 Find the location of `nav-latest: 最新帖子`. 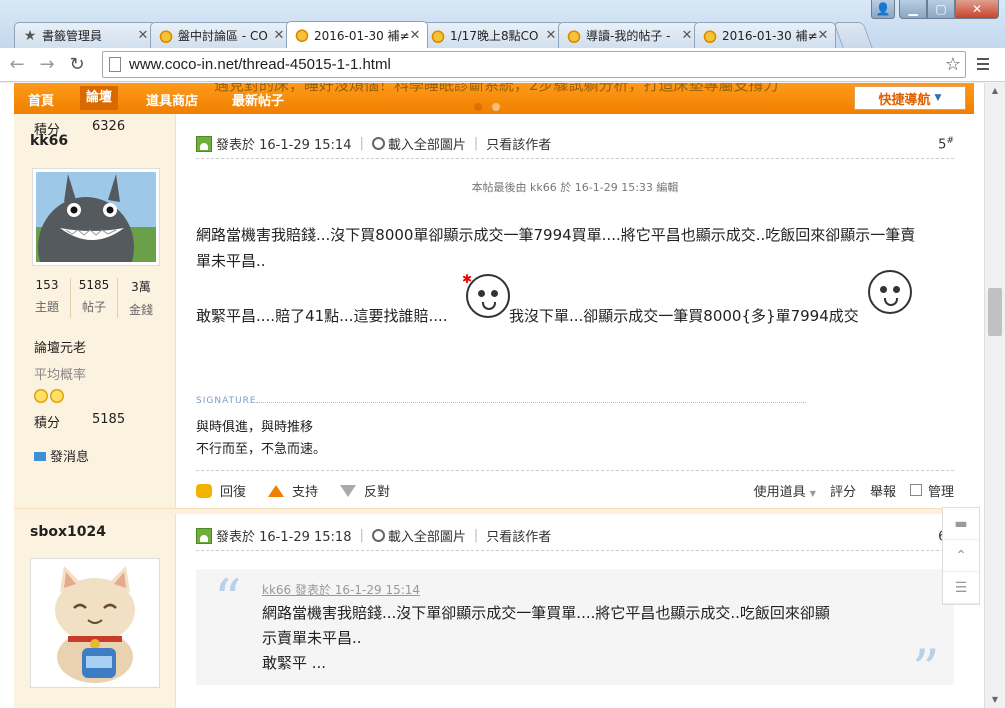

nav-latest: 最新帖子 is located at coordinates (258, 99).